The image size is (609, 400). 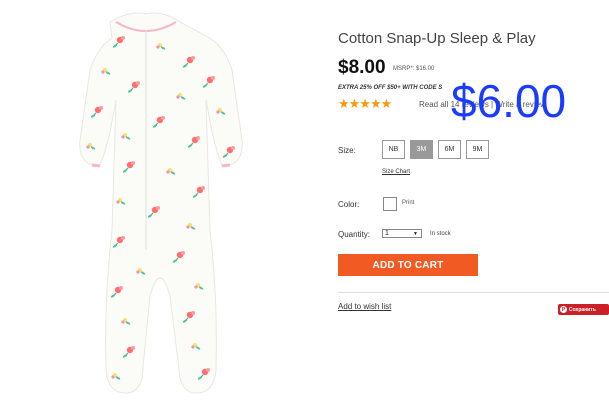 I want to click on pinterest-save-label: Сохранить, so click(x=582, y=309).